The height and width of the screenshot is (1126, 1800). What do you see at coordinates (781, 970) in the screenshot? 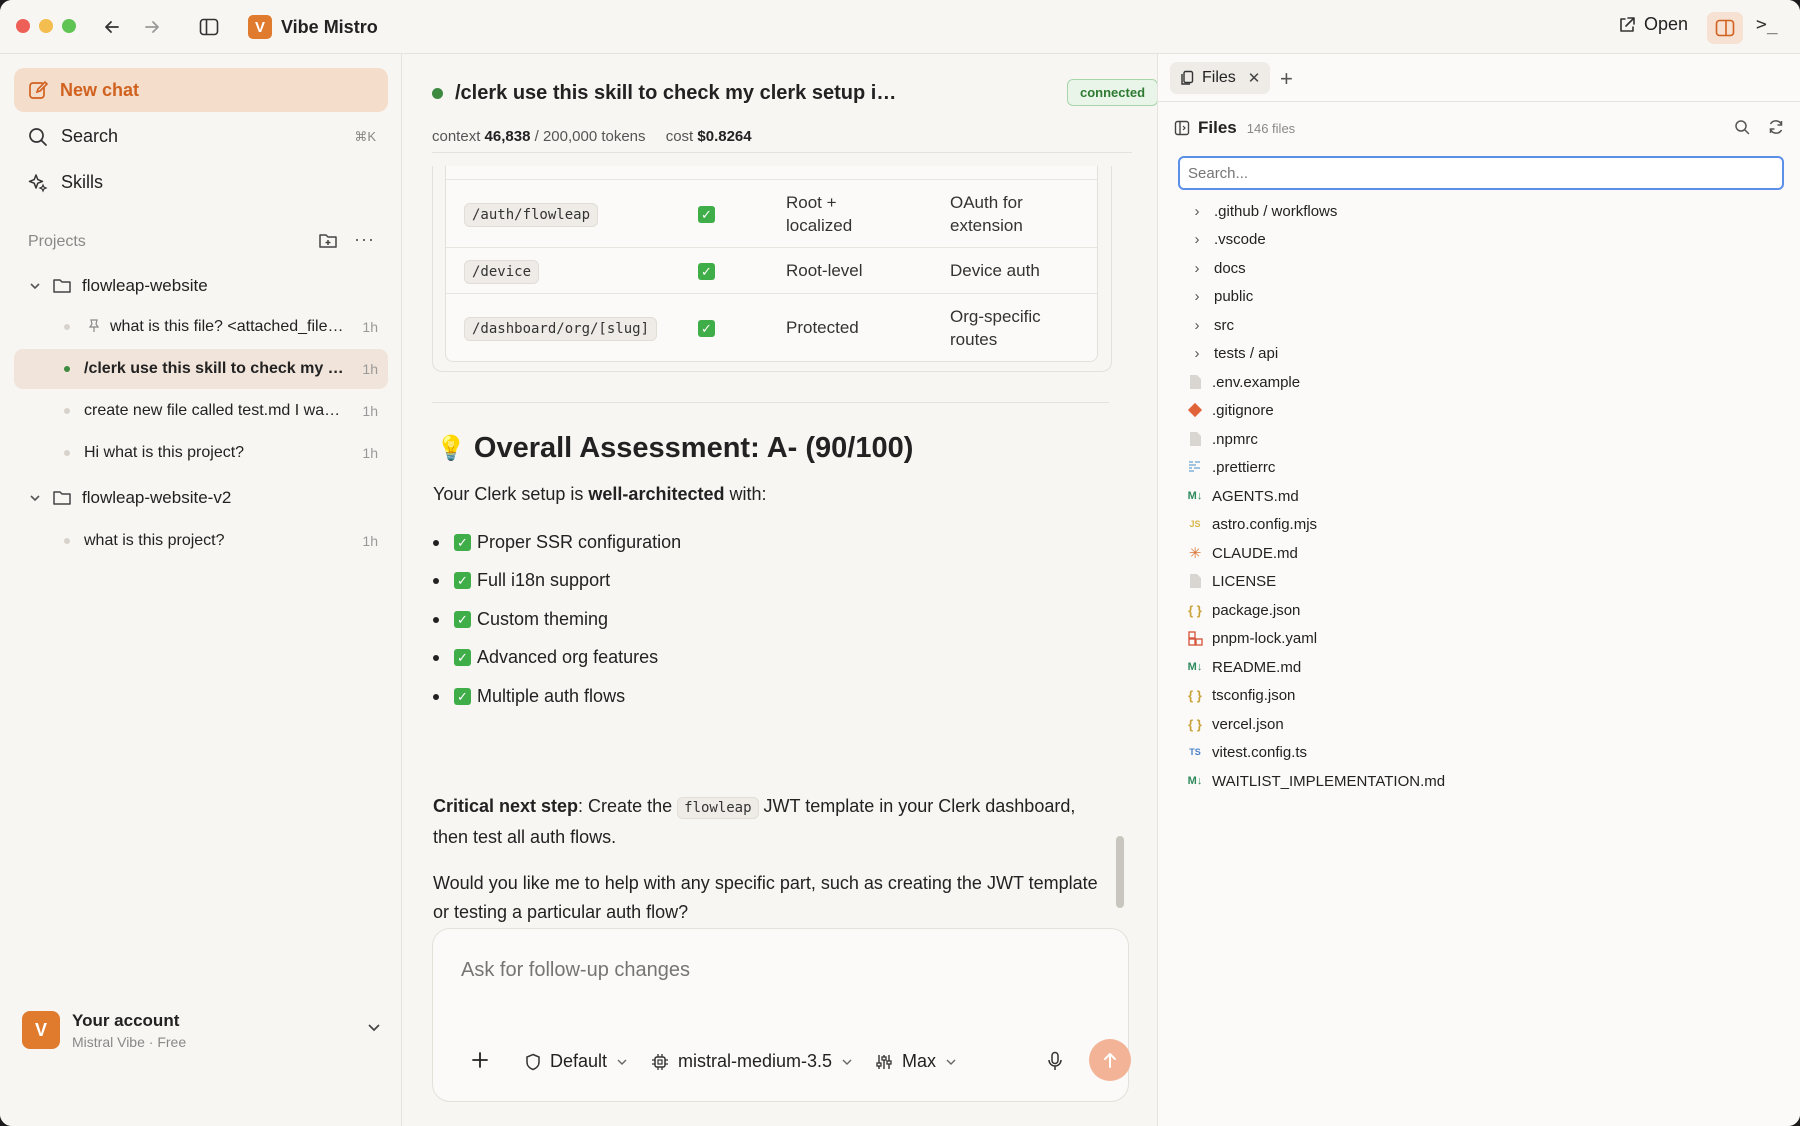
I see `message-input` at bounding box center [781, 970].